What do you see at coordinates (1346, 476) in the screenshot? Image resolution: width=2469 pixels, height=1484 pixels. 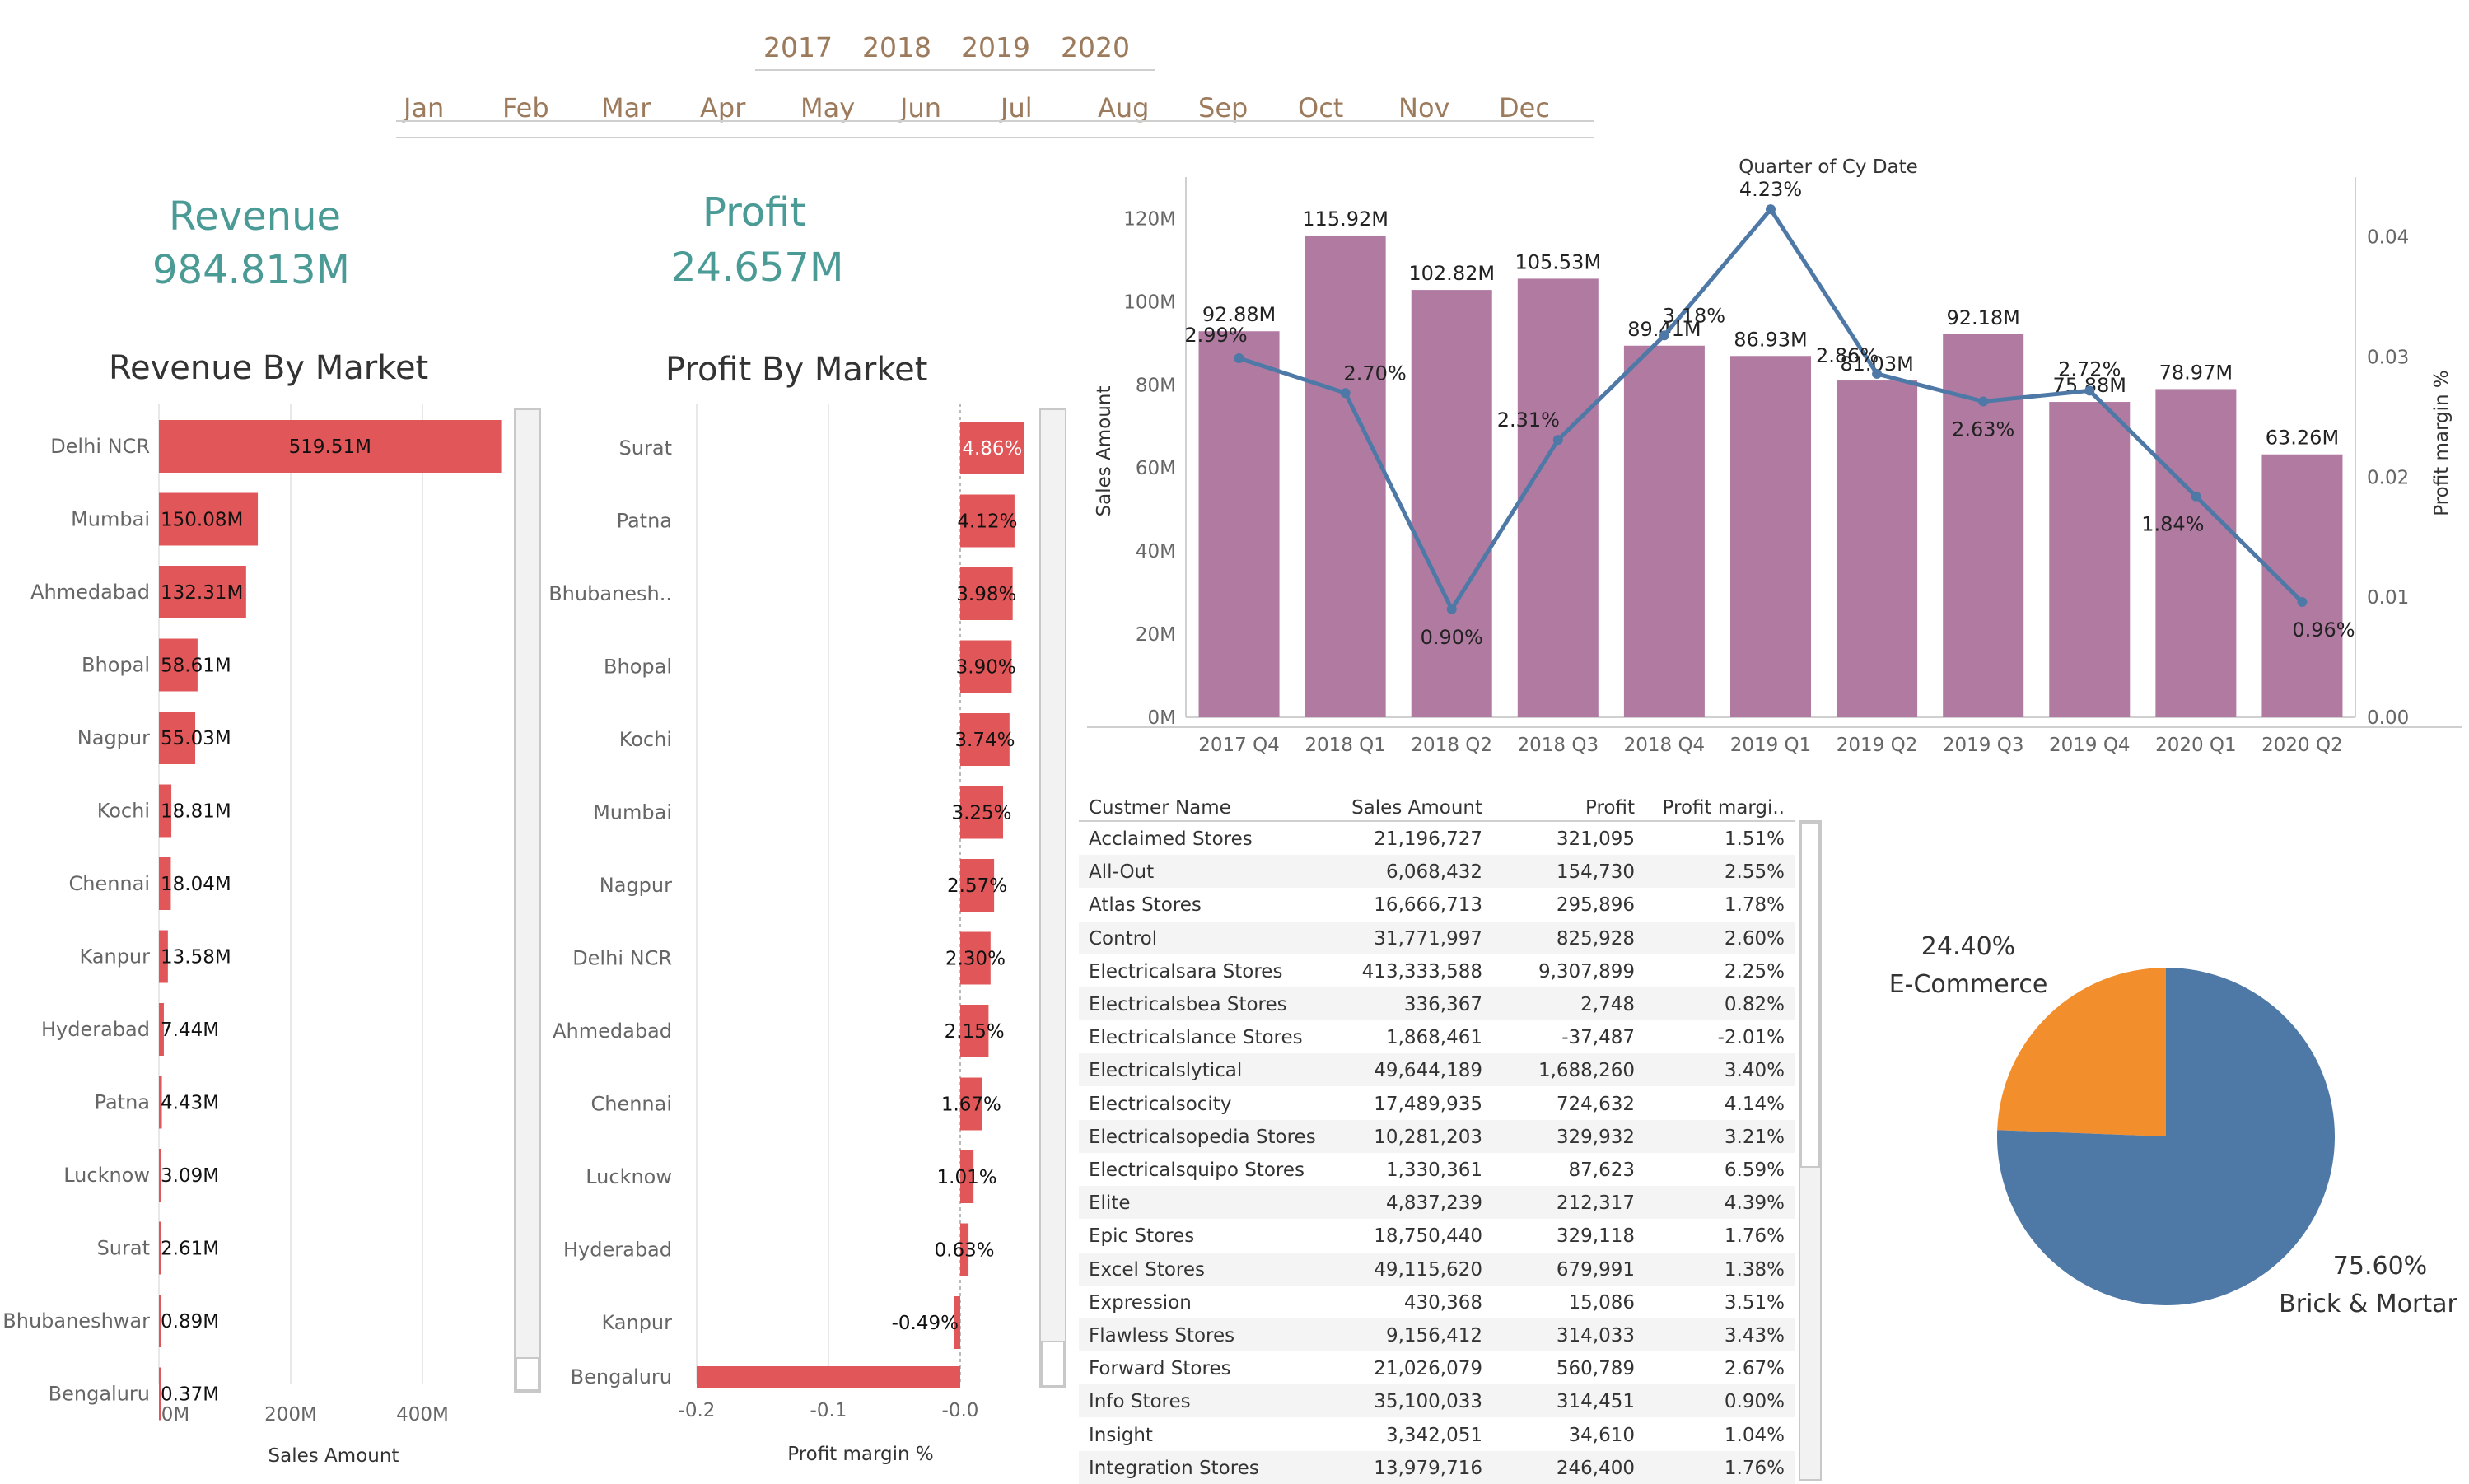 I see `quarterly-bar-2018-q1` at bounding box center [1346, 476].